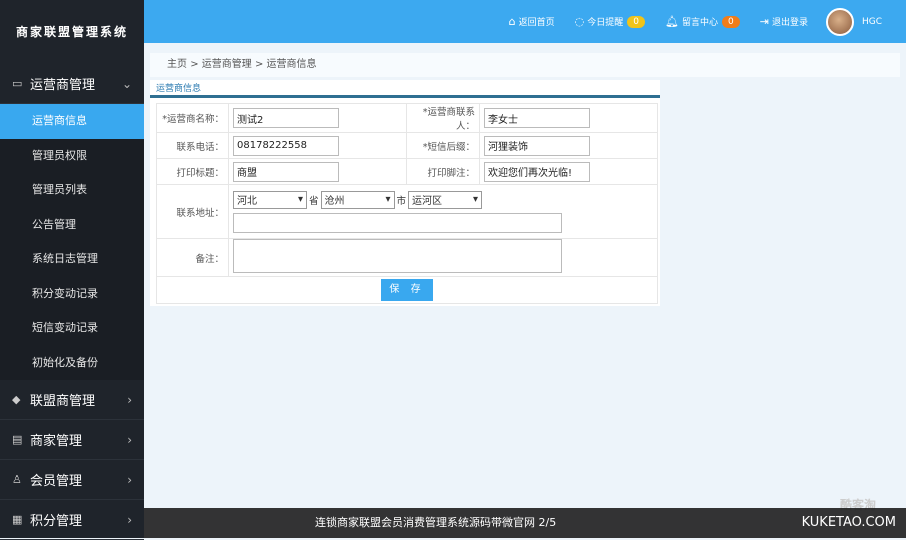  What do you see at coordinates (72, 440) in the screenshot?
I see `sidebar-group-merchant: ▤ 商家管理 ›` at bounding box center [72, 440].